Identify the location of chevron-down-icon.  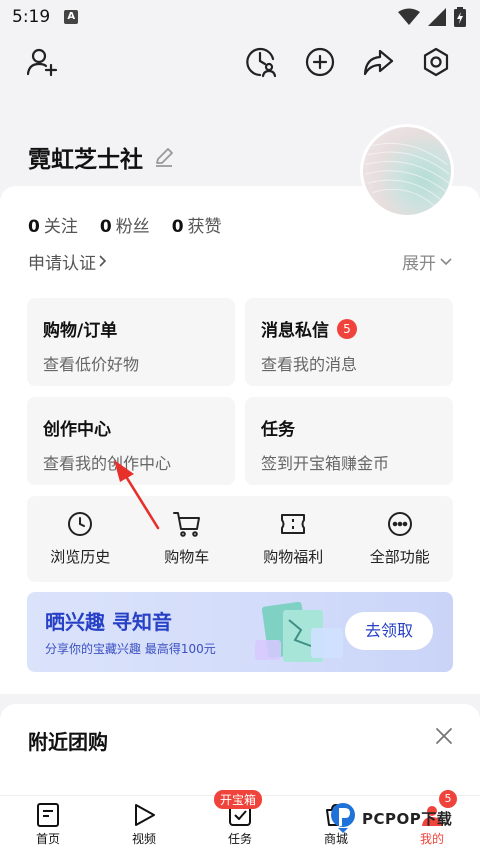
(446, 262).